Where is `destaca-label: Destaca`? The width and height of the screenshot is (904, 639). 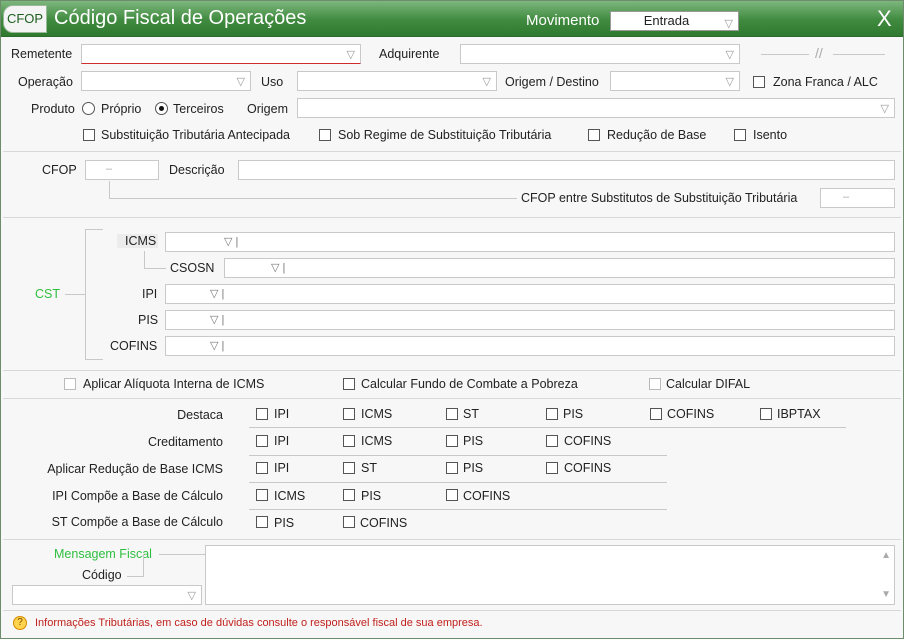 destaca-label: Destaca is located at coordinates (200, 415).